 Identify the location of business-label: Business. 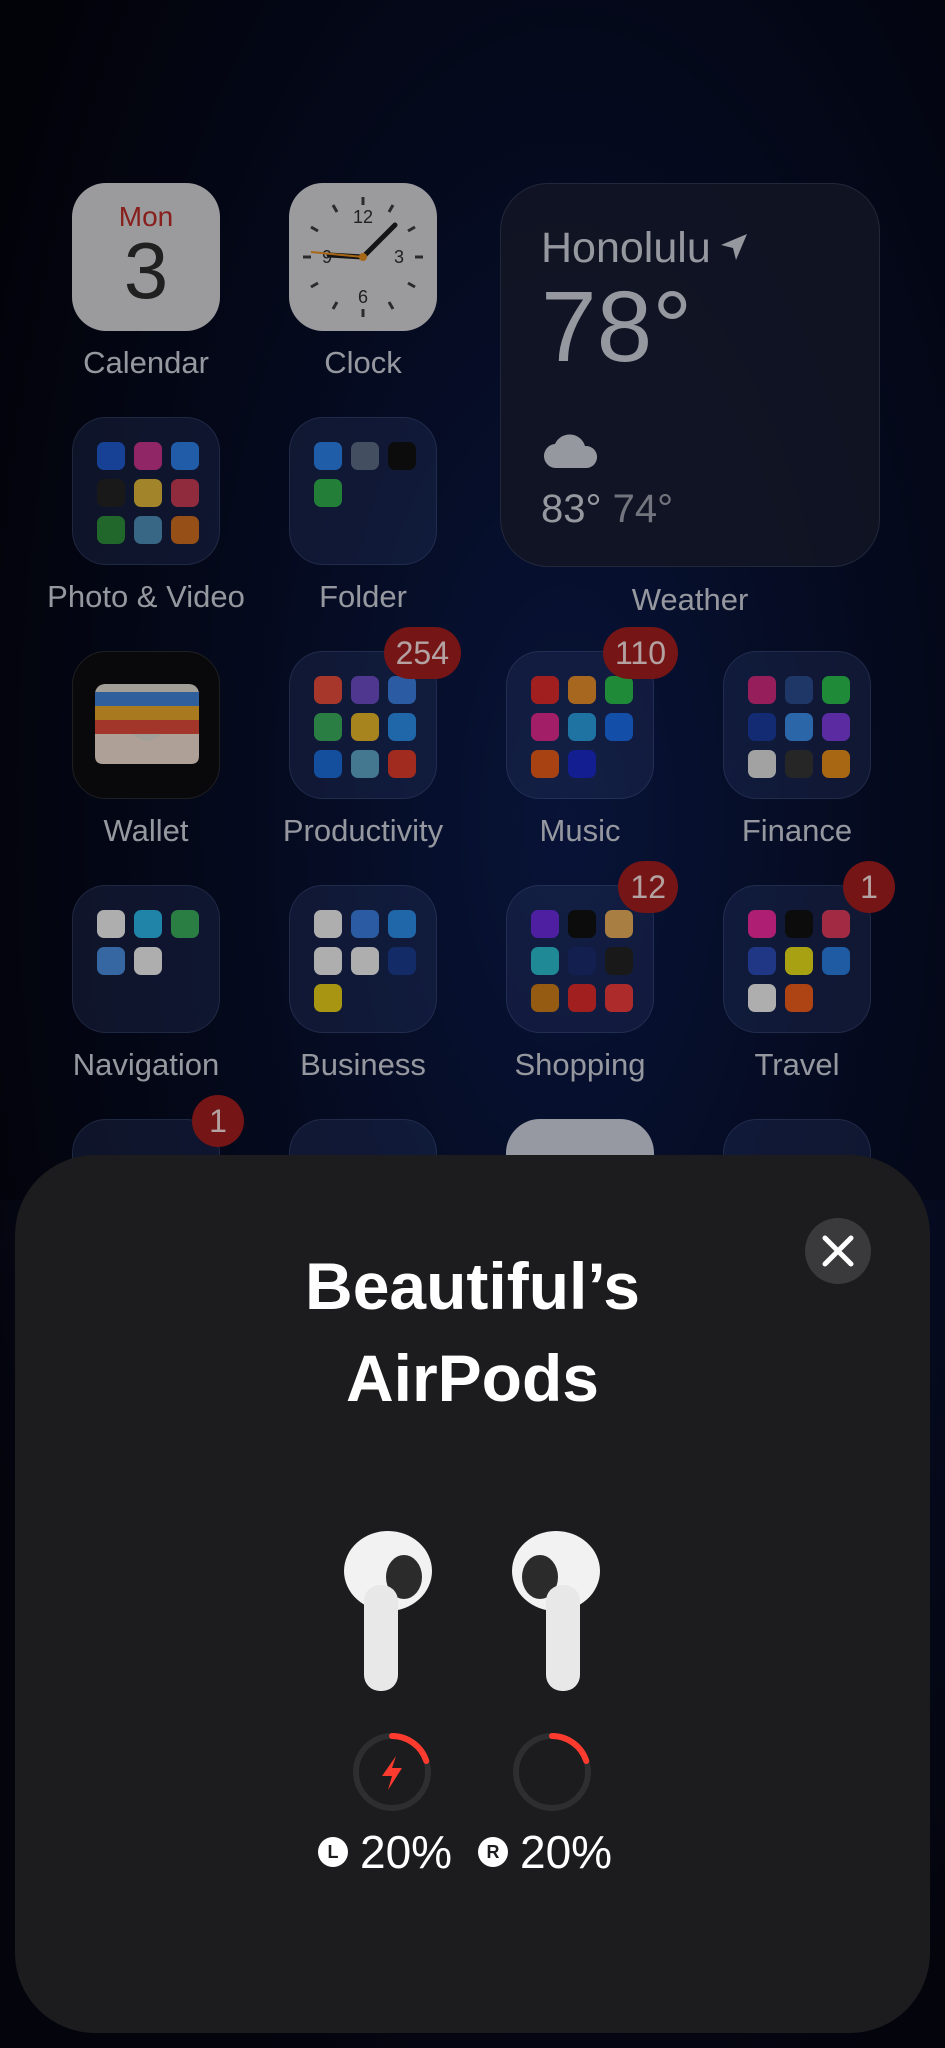
(363, 1064).